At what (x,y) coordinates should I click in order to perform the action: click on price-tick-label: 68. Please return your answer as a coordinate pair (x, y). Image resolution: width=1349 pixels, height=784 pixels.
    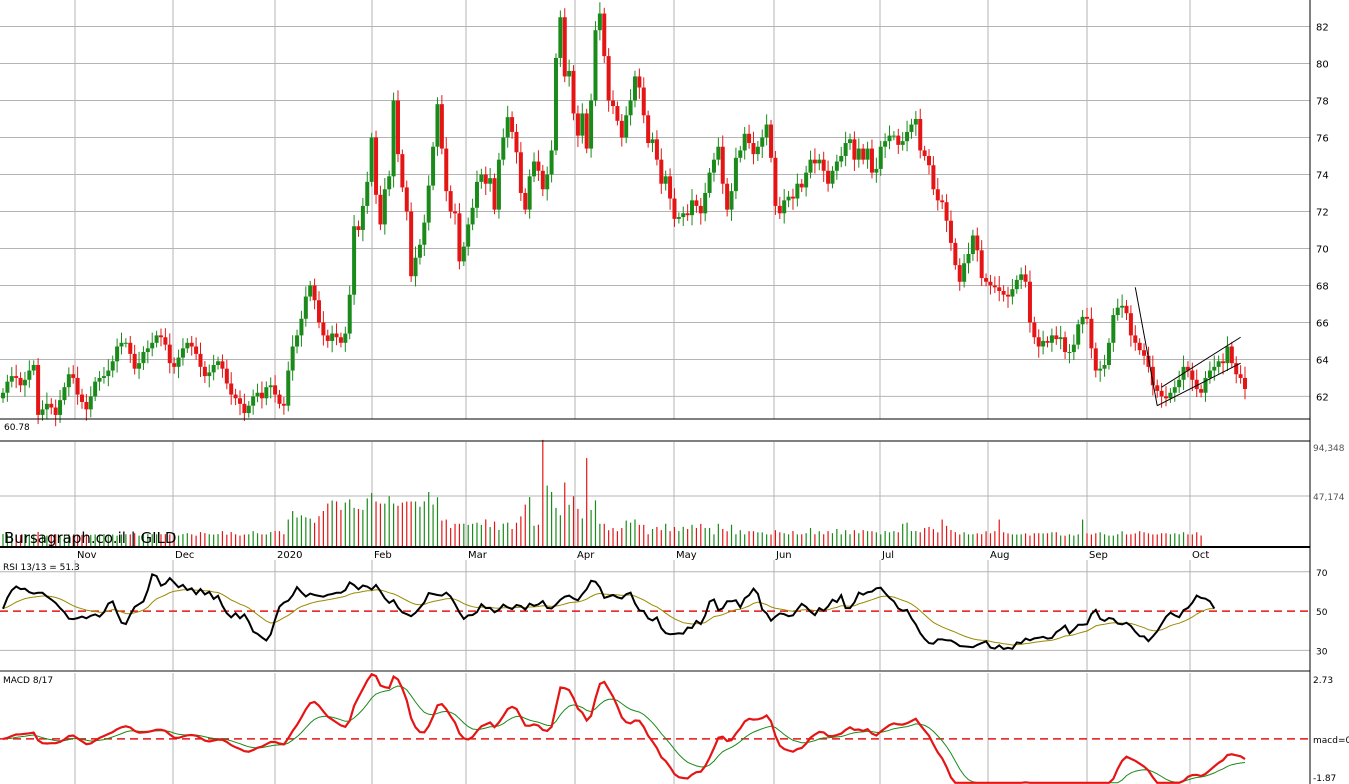
    Looking at the image, I should click on (1322, 286).